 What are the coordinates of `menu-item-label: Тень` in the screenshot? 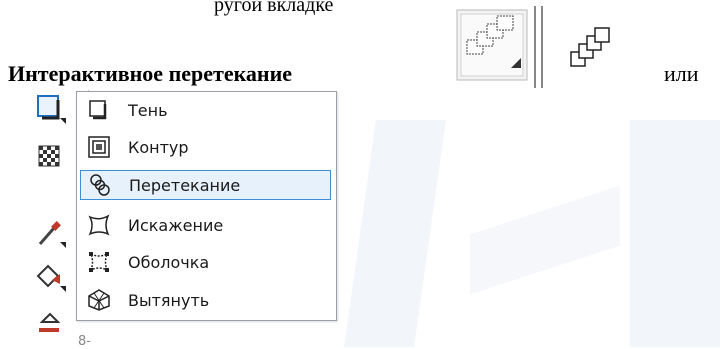 It's located at (148, 110).